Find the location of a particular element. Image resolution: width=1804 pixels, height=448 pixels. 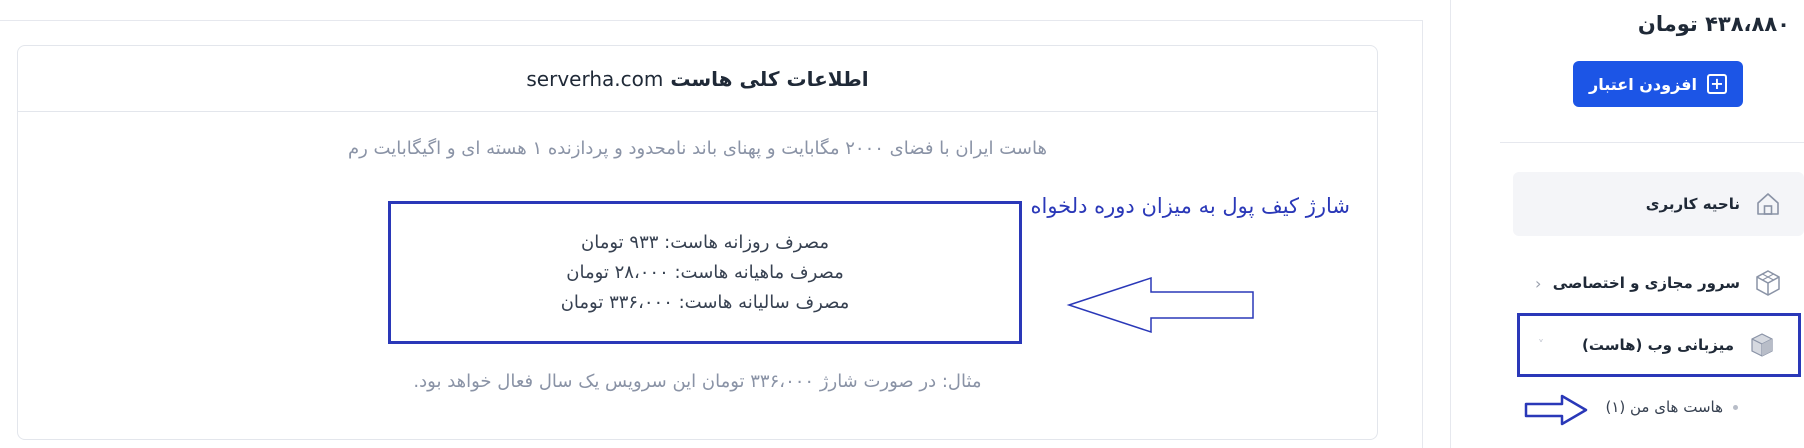

sidebar-subitem-my-hosts: هاست های من (۱) is located at coordinates (1663, 407).